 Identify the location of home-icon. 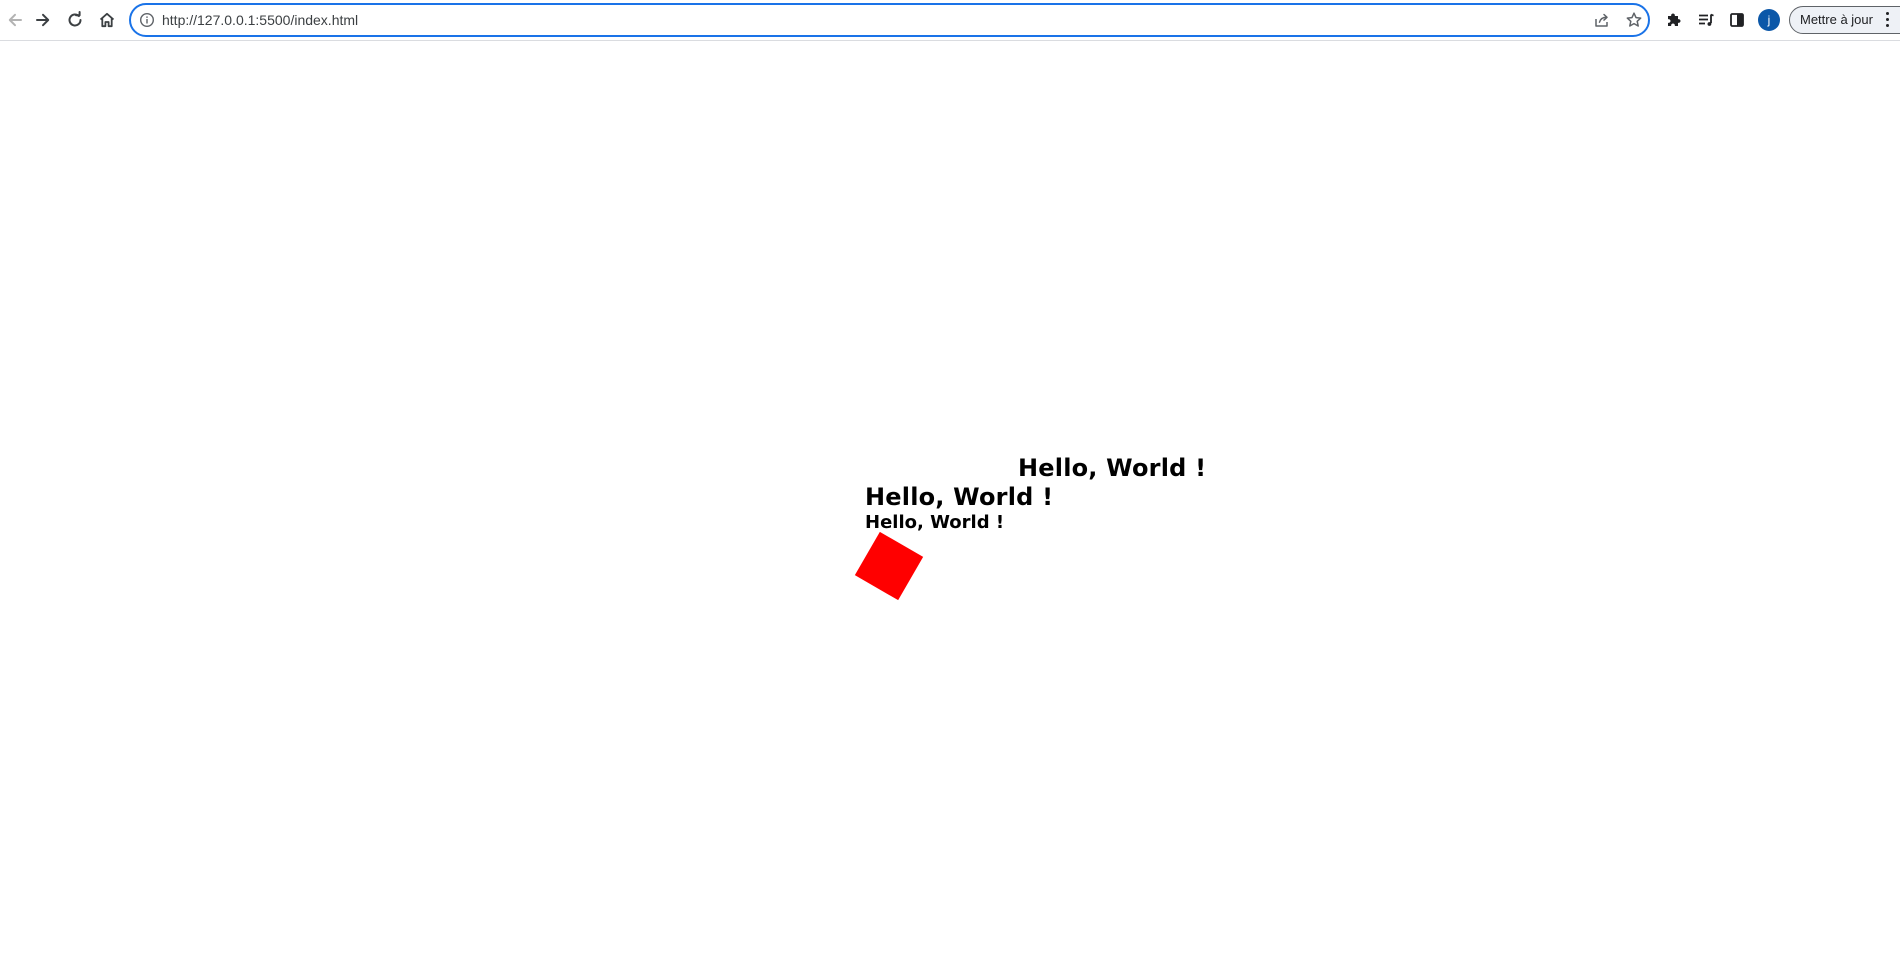
(107, 20).